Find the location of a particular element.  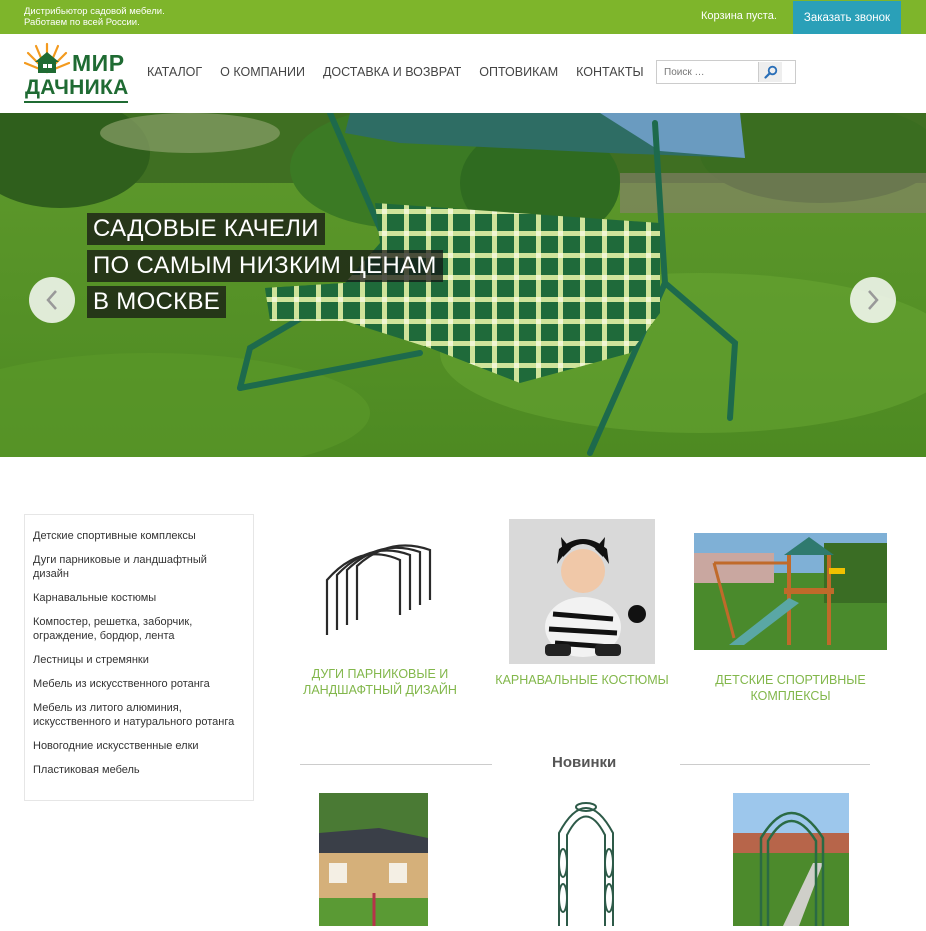

callback-button: Заказать звонок is located at coordinates (847, 17).